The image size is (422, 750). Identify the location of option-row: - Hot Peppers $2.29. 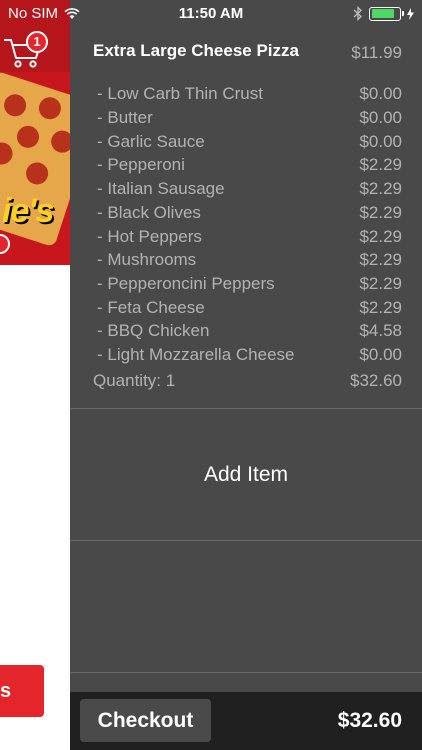
(246, 239).